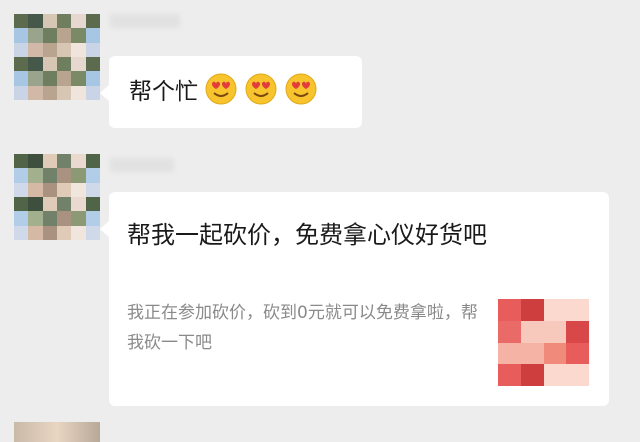  Describe the element at coordinates (163, 92) in the screenshot. I see `message-text: 帮个忙` at that location.